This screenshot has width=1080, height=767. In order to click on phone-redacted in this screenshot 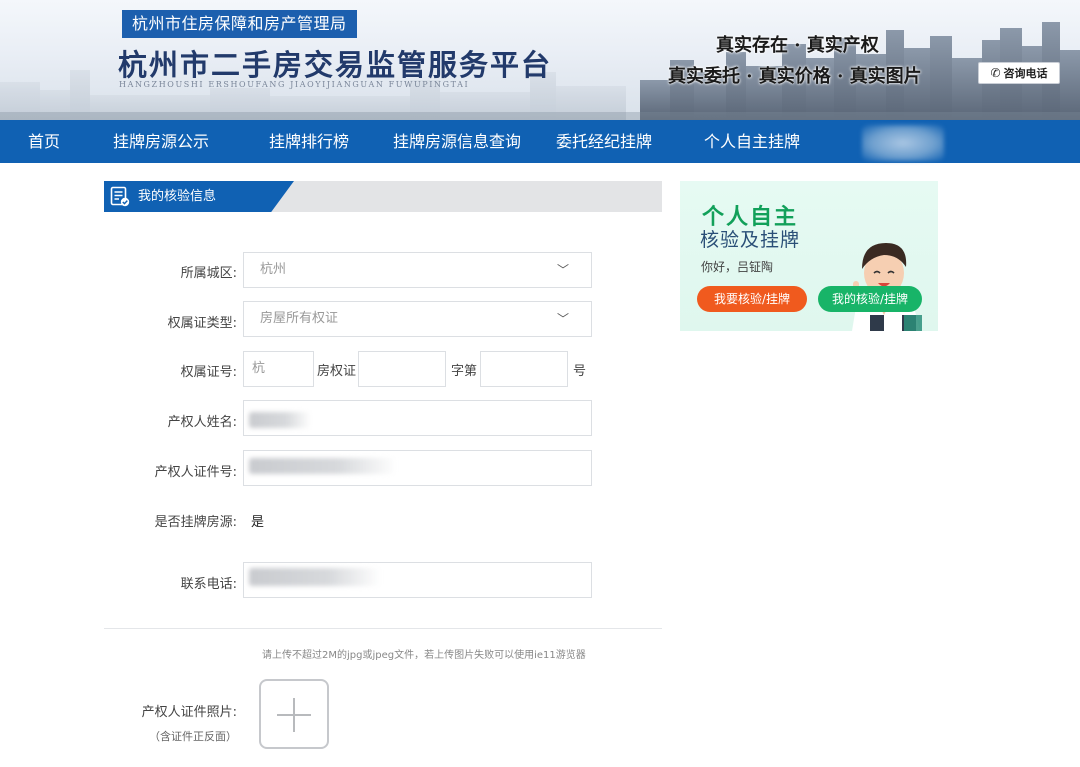, I will do `click(315, 577)`.